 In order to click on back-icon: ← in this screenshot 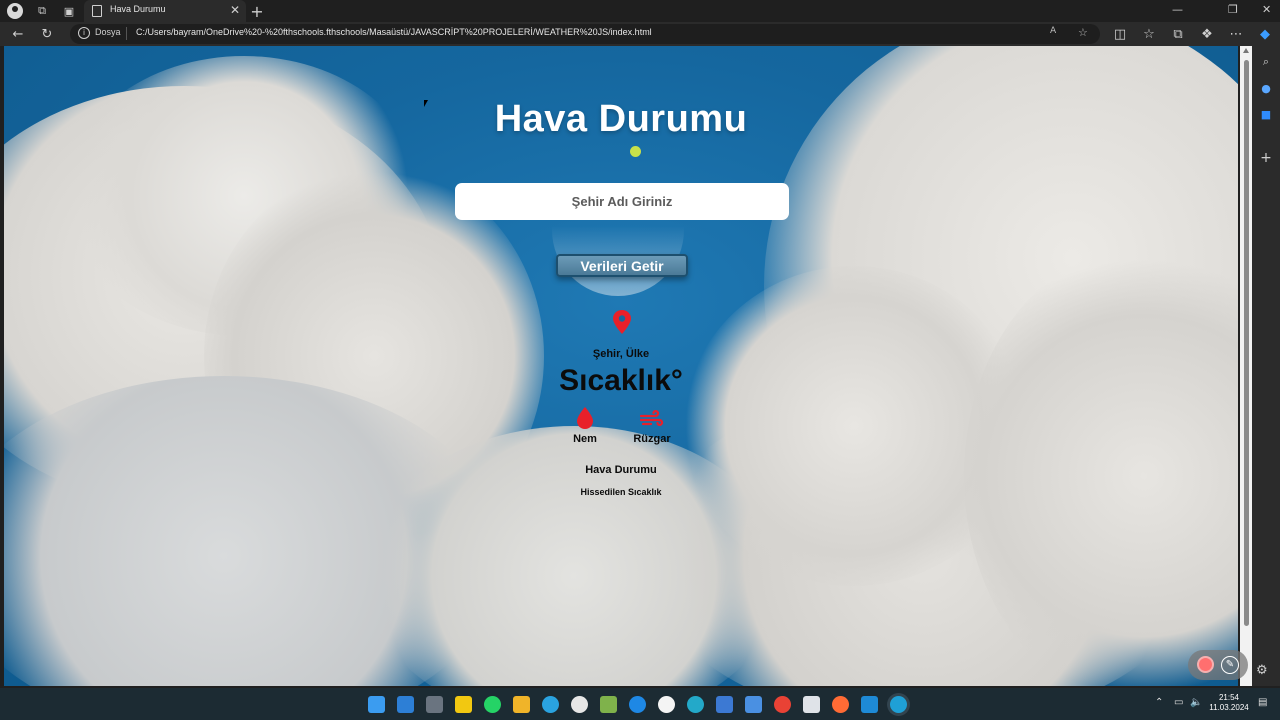, I will do `click(18, 34)`.